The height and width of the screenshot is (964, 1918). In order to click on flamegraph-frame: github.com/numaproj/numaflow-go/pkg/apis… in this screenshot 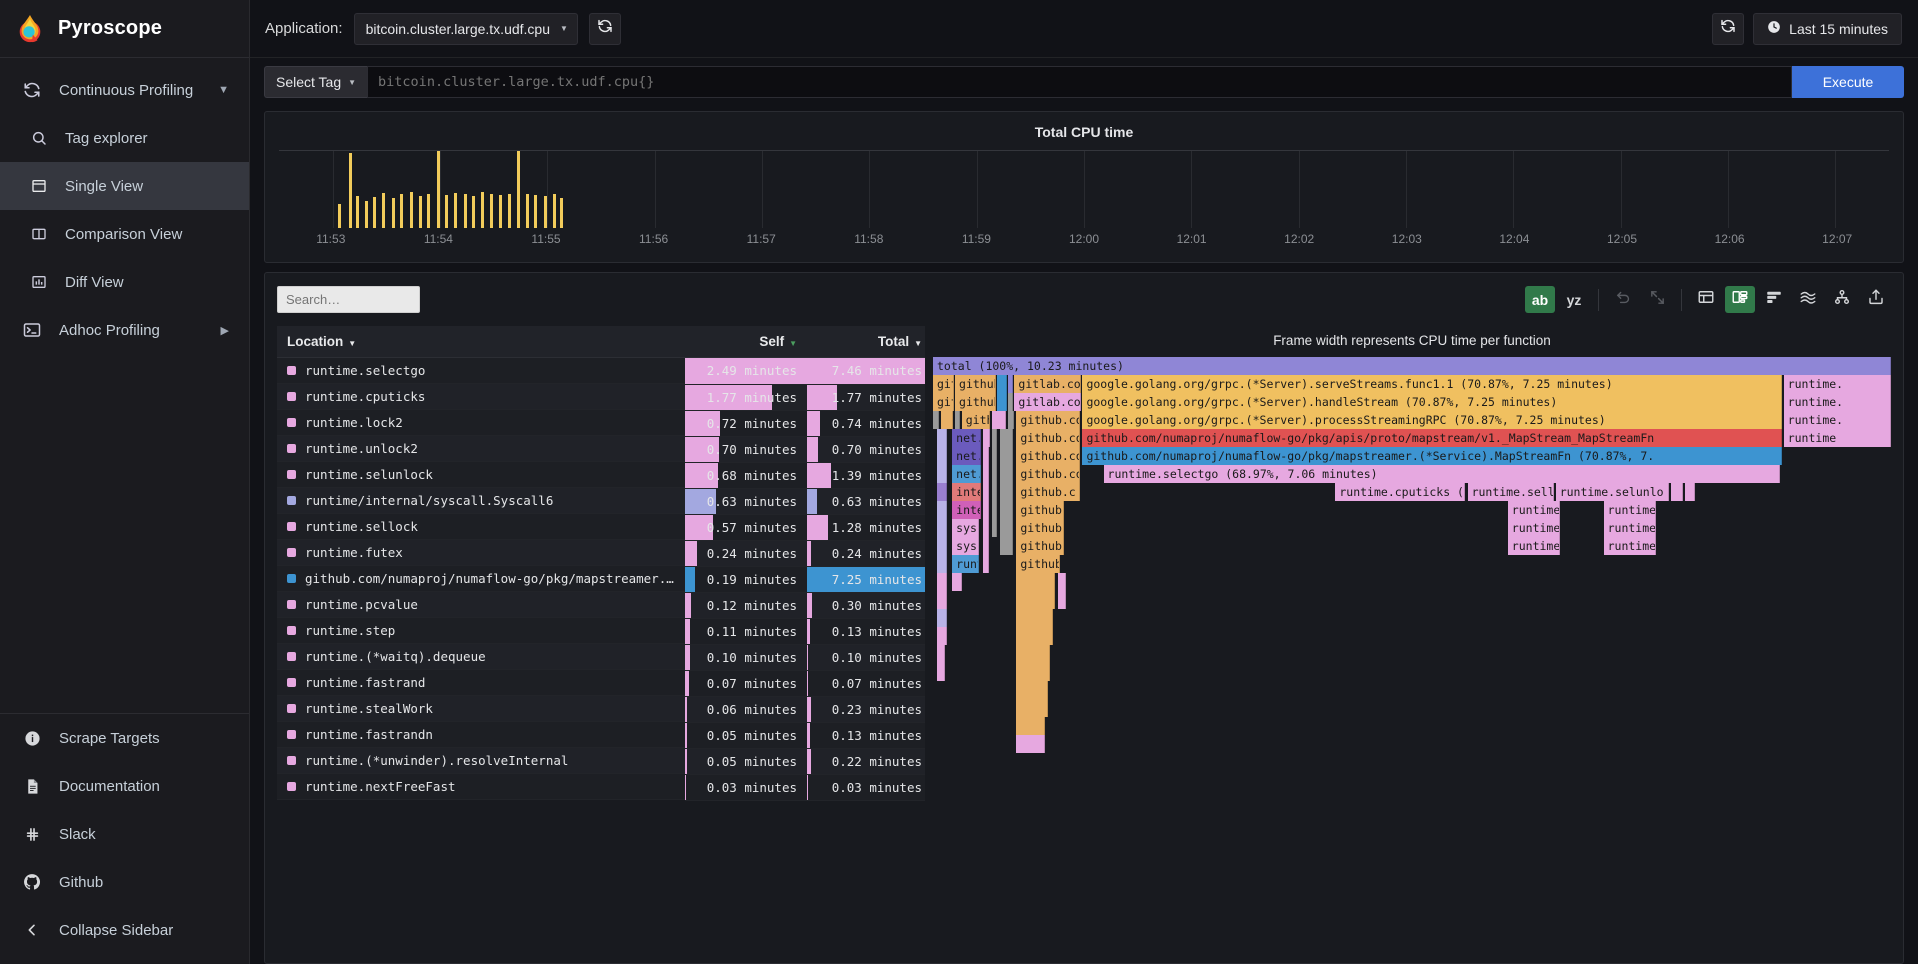, I will do `click(1432, 438)`.